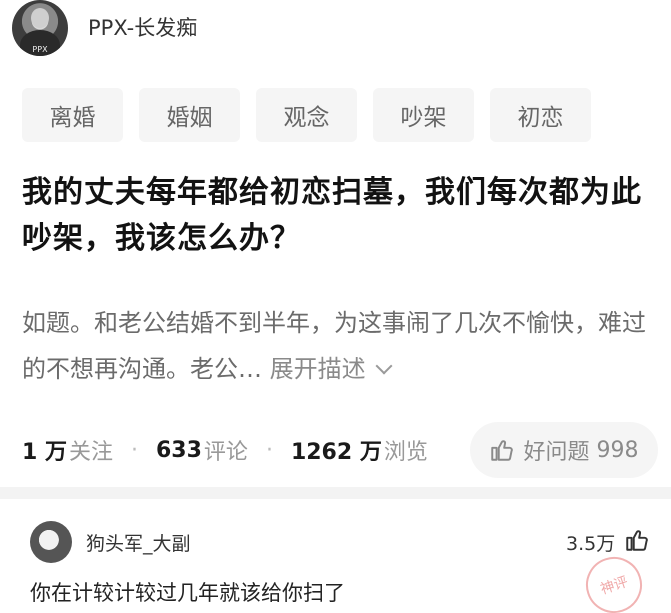 The image size is (671, 613). What do you see at coordinates (189, 115) in the screenshot?
I see `tag-chip: 婚姻` at bounding box center [189, 115].